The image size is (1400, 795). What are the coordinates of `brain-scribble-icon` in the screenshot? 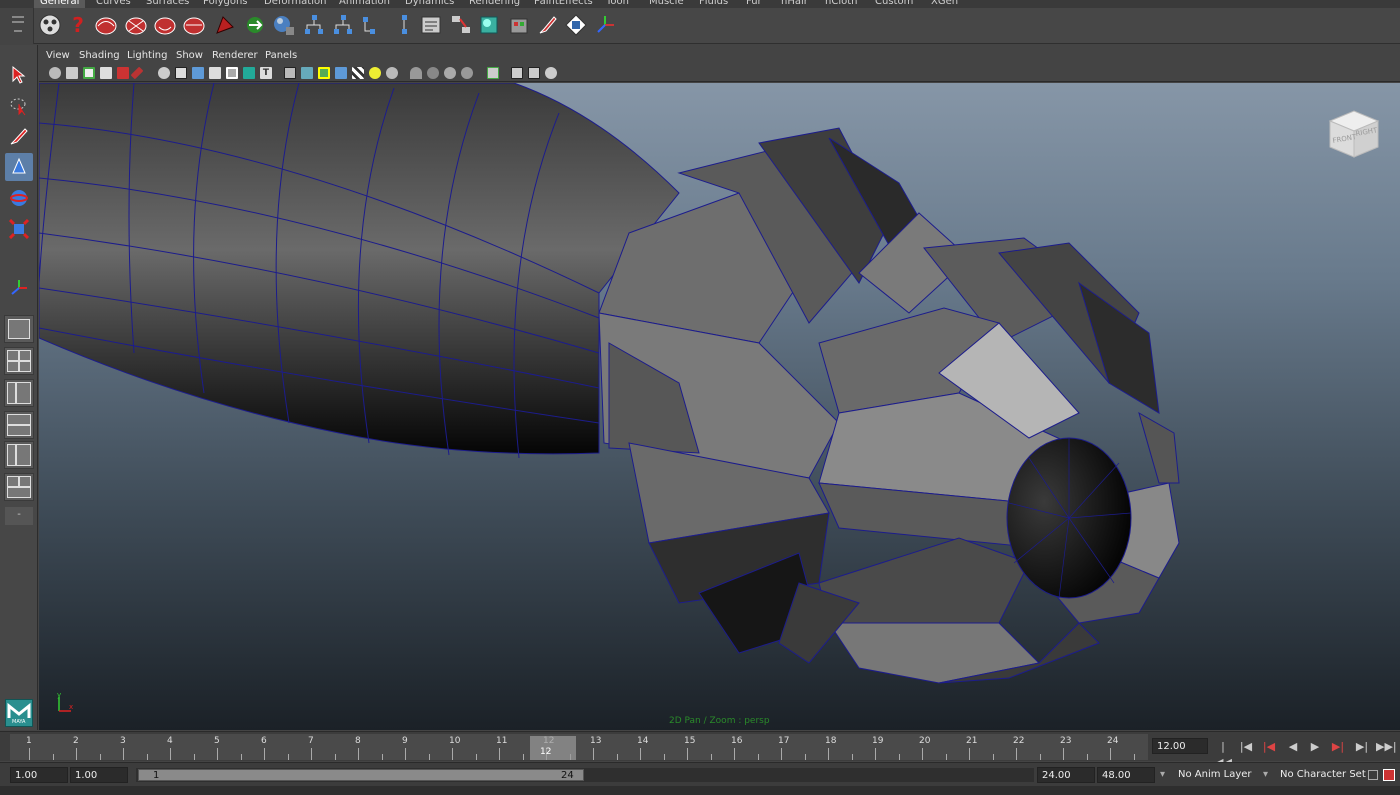 It's located at (136, 25).